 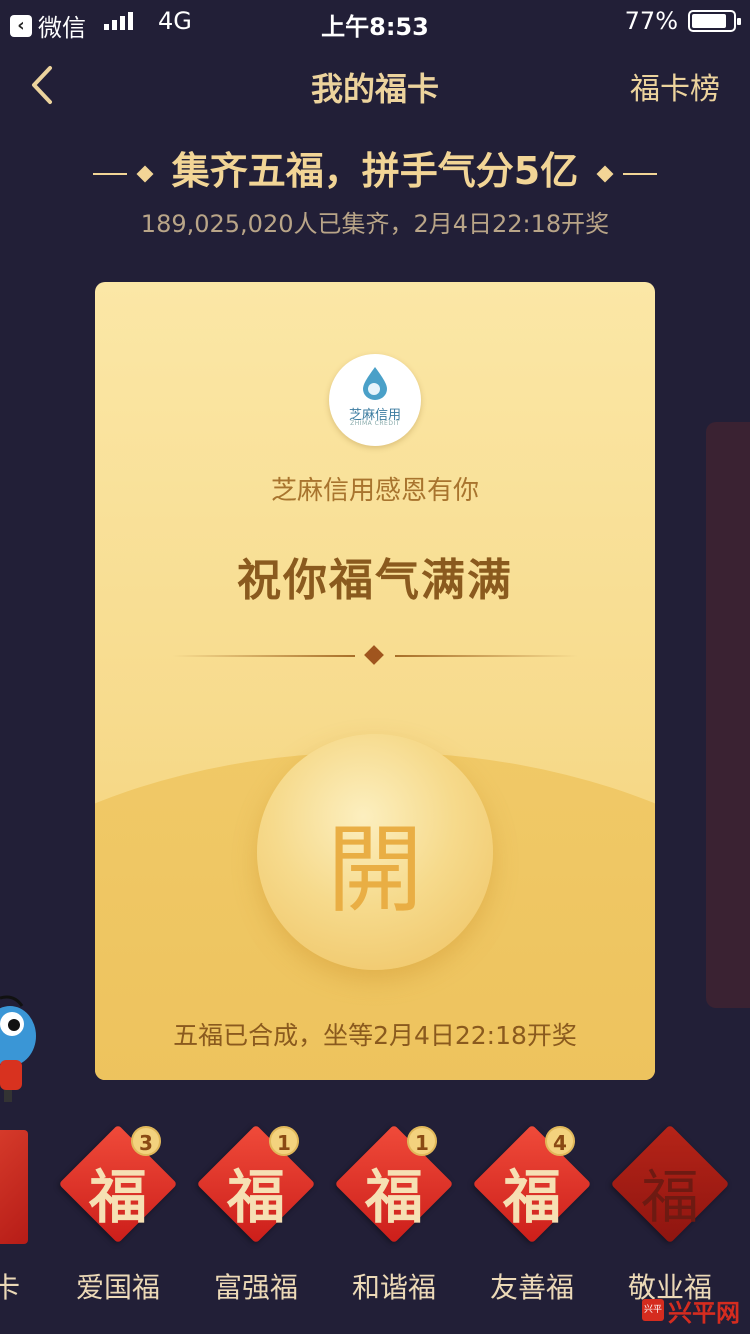 I want to click on headline-title: 集齐五福，拼手气分5亿, so click(x=375, y=171).